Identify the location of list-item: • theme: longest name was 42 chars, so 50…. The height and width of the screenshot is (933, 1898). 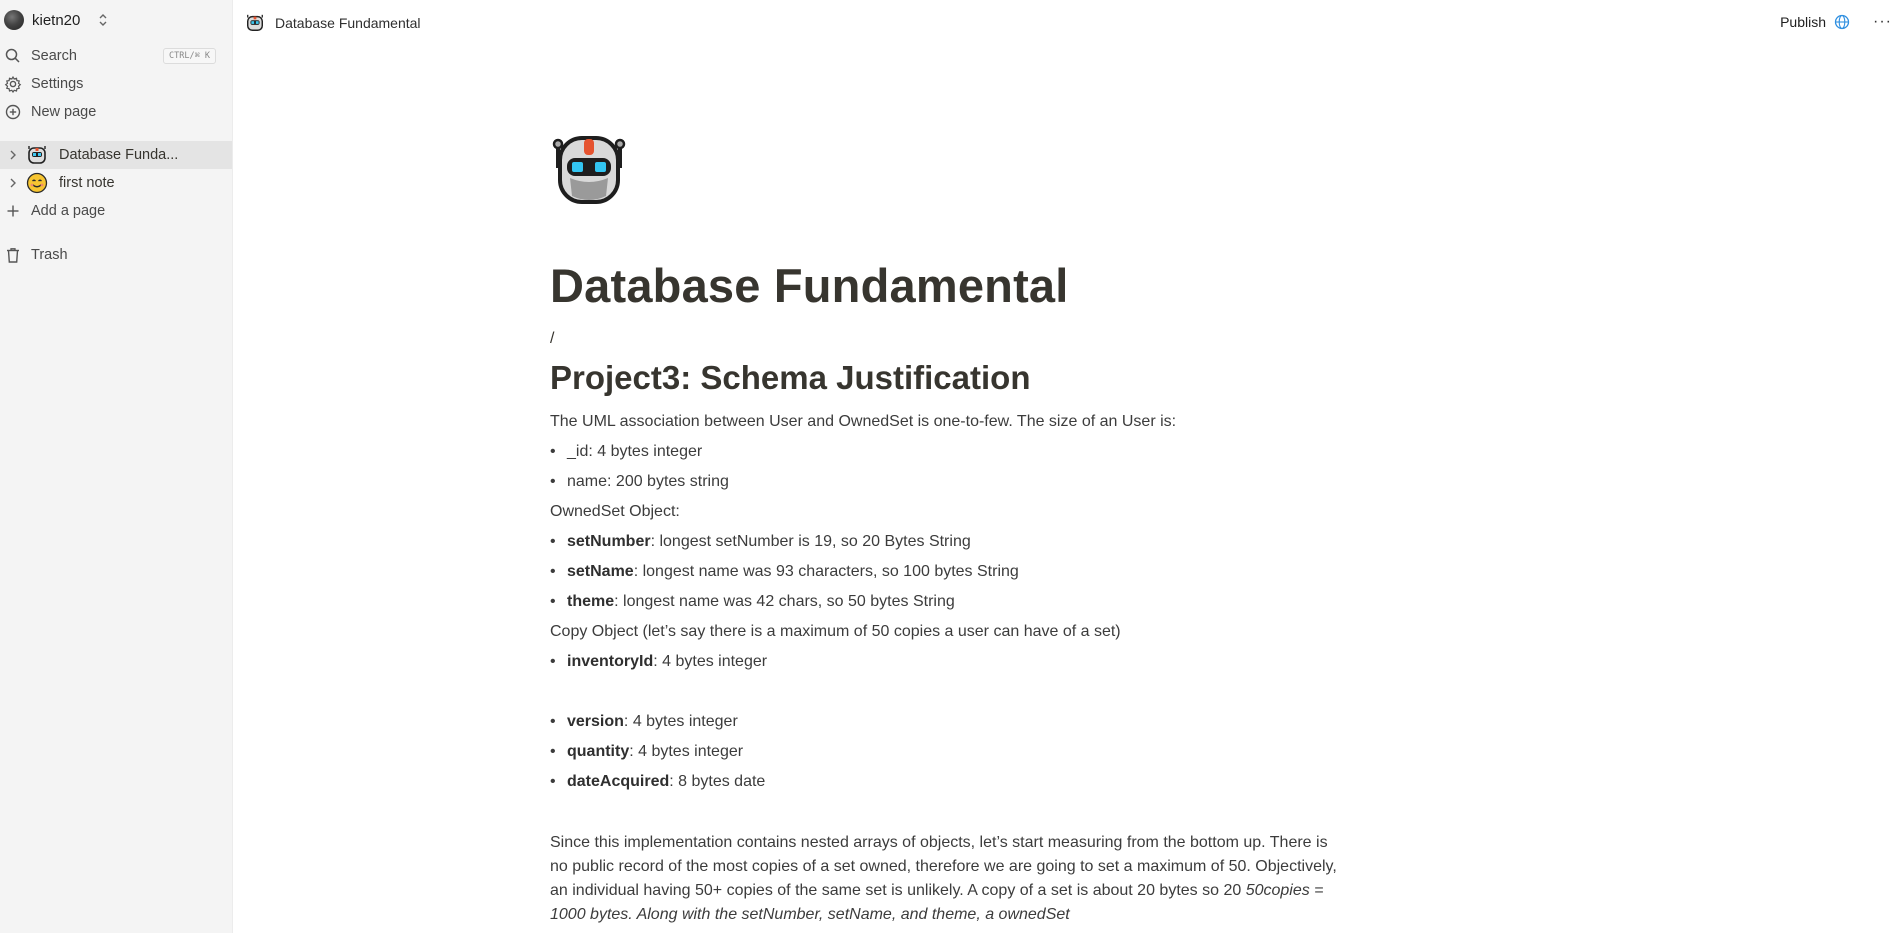
(752, 602).